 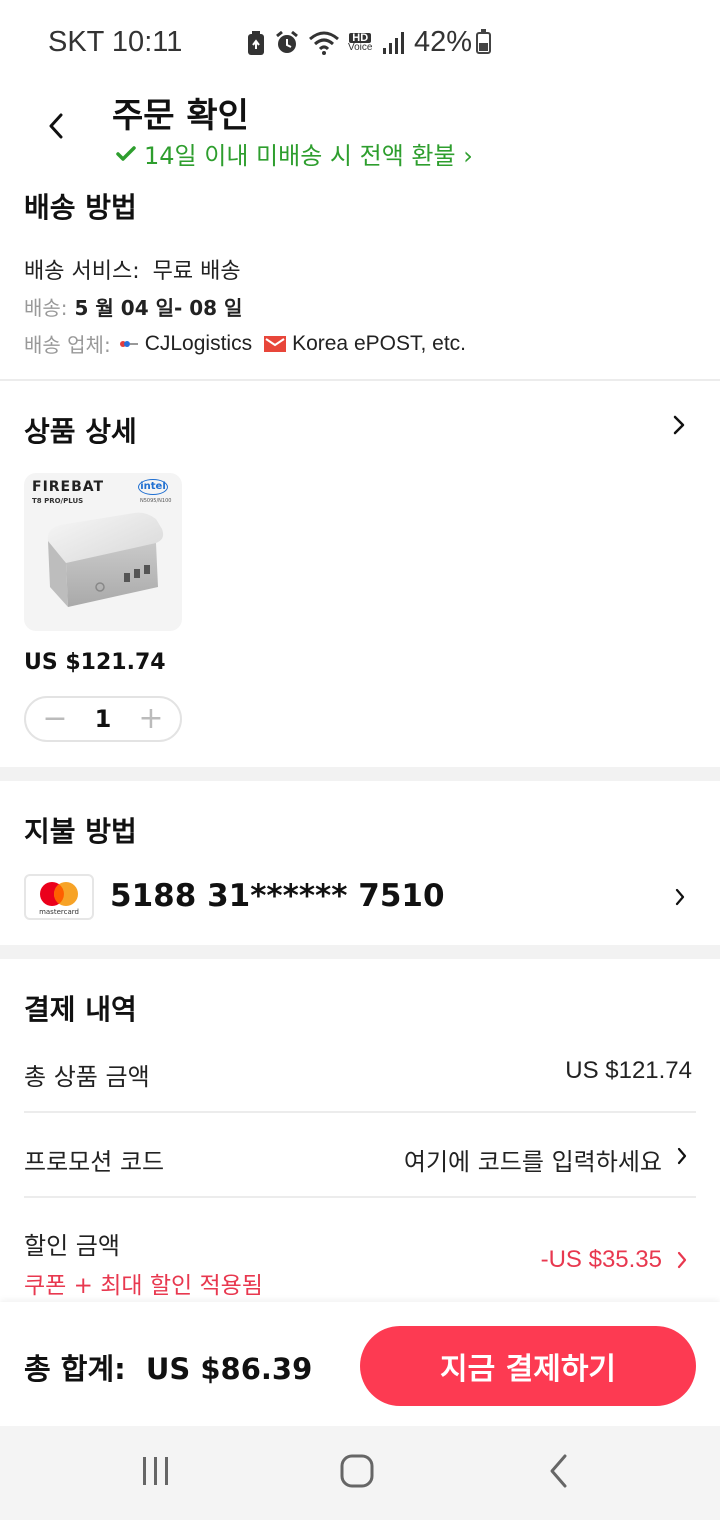 What do you see at coordinates (59, 894) in the screenshot?
I see `mastercard-icon` at bounding box center [59, 894].